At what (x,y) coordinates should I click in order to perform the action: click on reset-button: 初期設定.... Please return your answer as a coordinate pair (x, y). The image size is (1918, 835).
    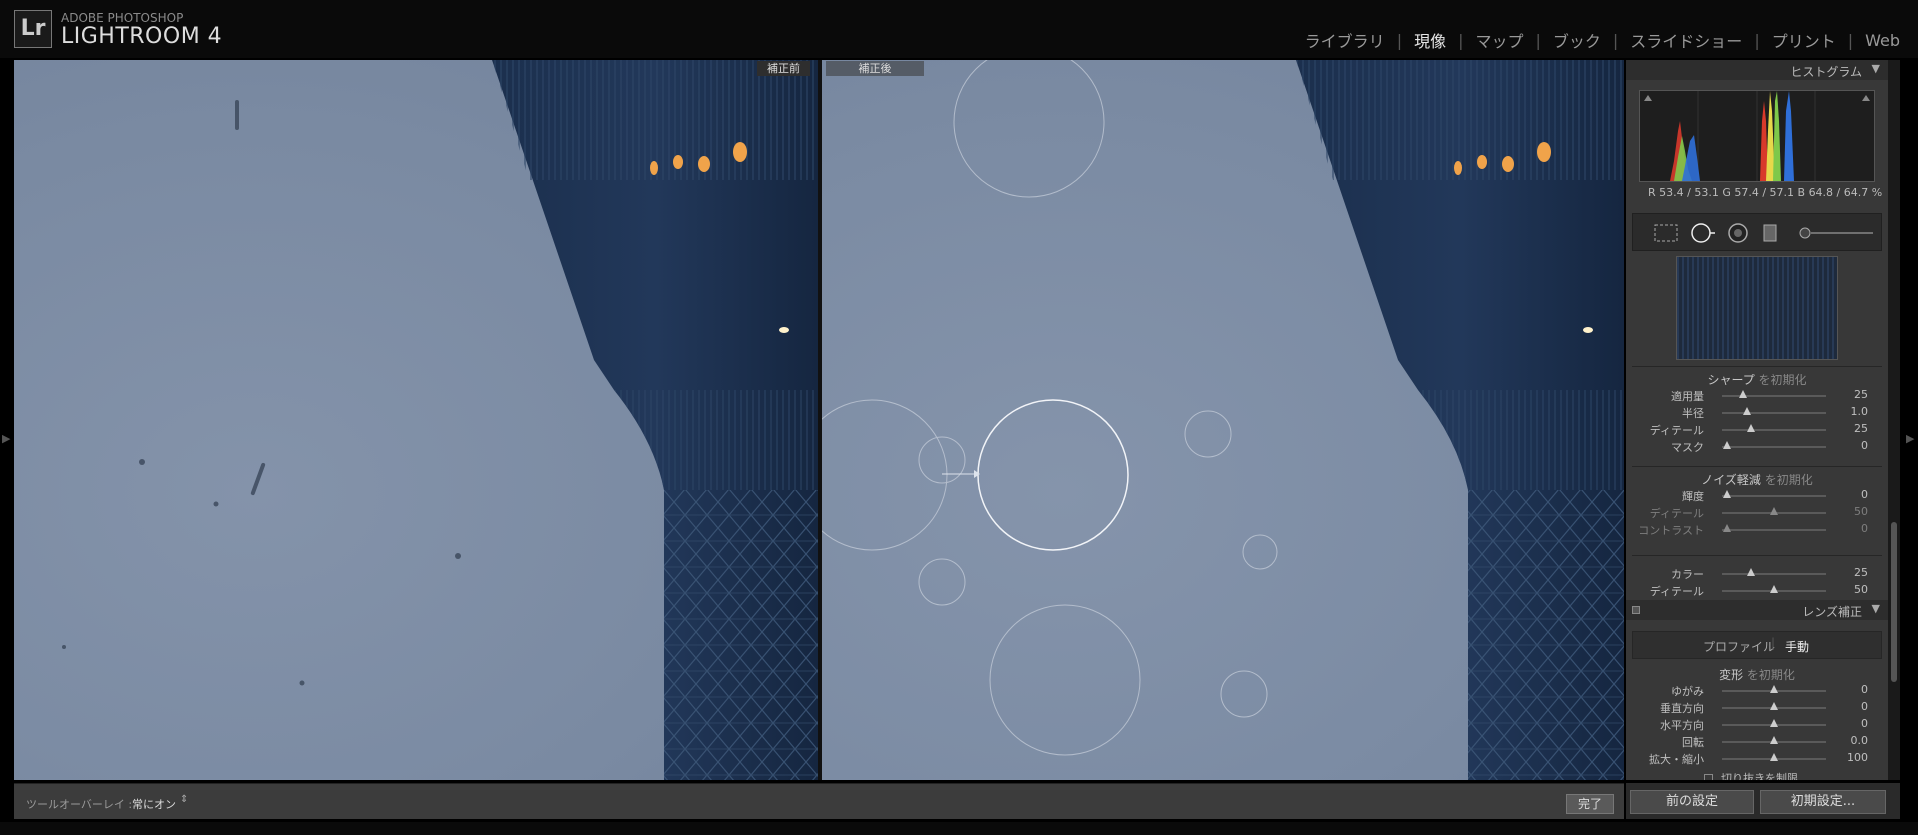
    Looking at the image, I should click on (1823, 802).